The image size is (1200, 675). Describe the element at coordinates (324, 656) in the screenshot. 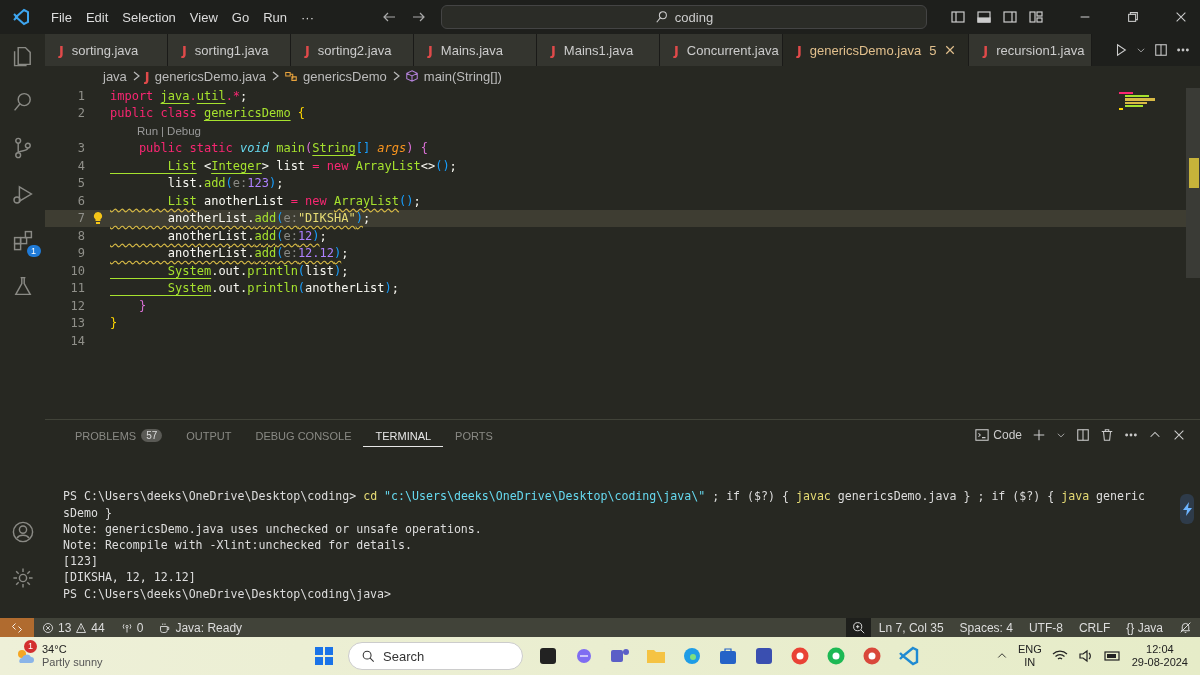

I see `start-grid-icon` at that location.